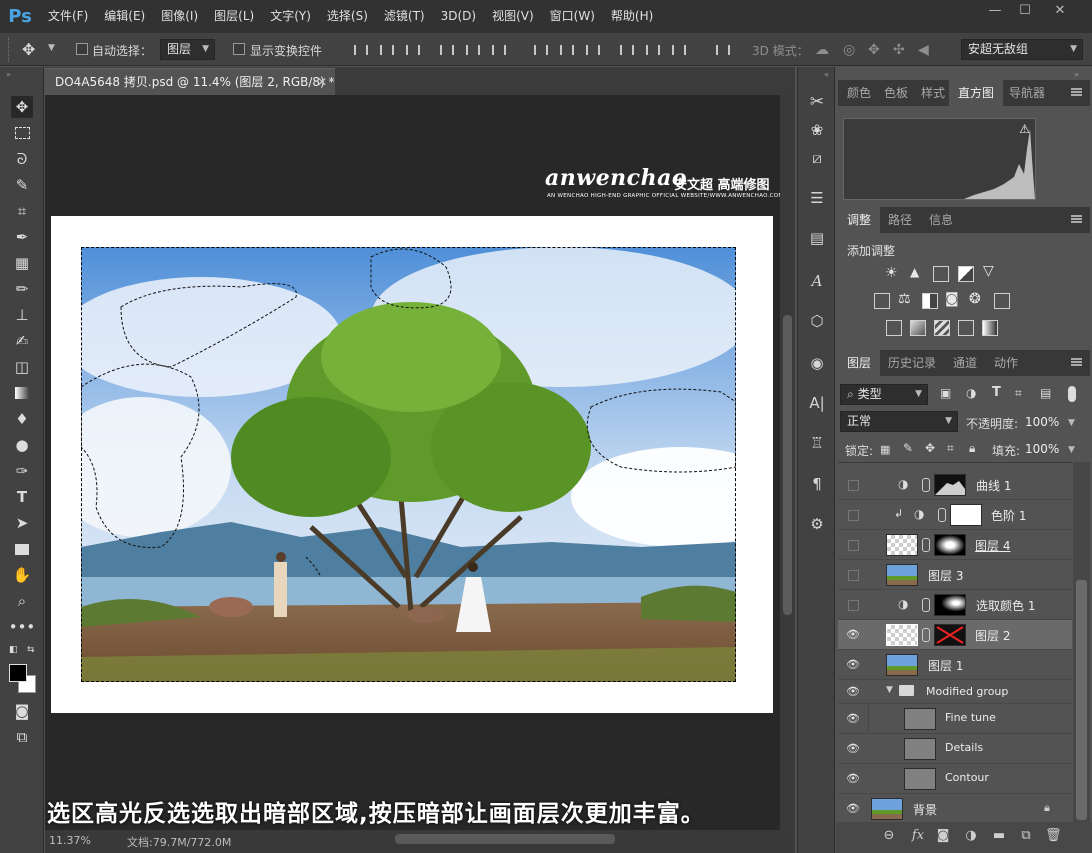 The width and height of the screenshot is (1092, 853). I want to click on collapse-icon: », so click(1076, 74).